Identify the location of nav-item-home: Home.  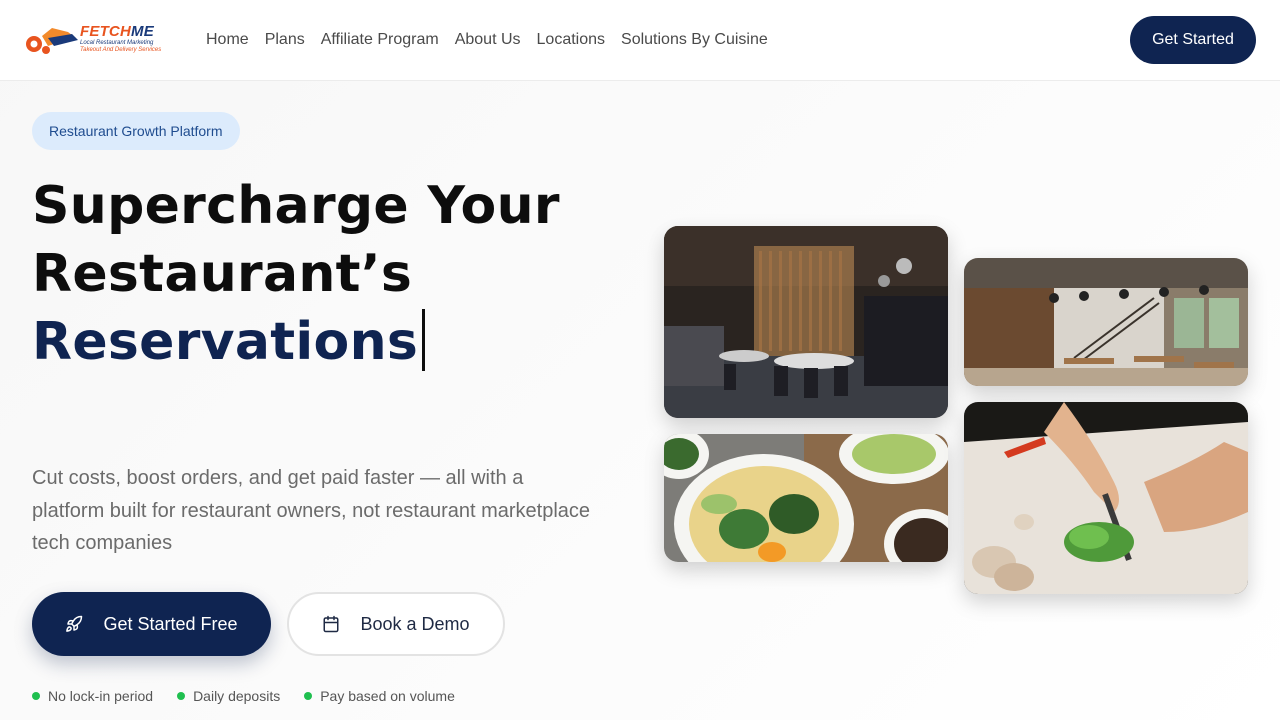
(227, 40).